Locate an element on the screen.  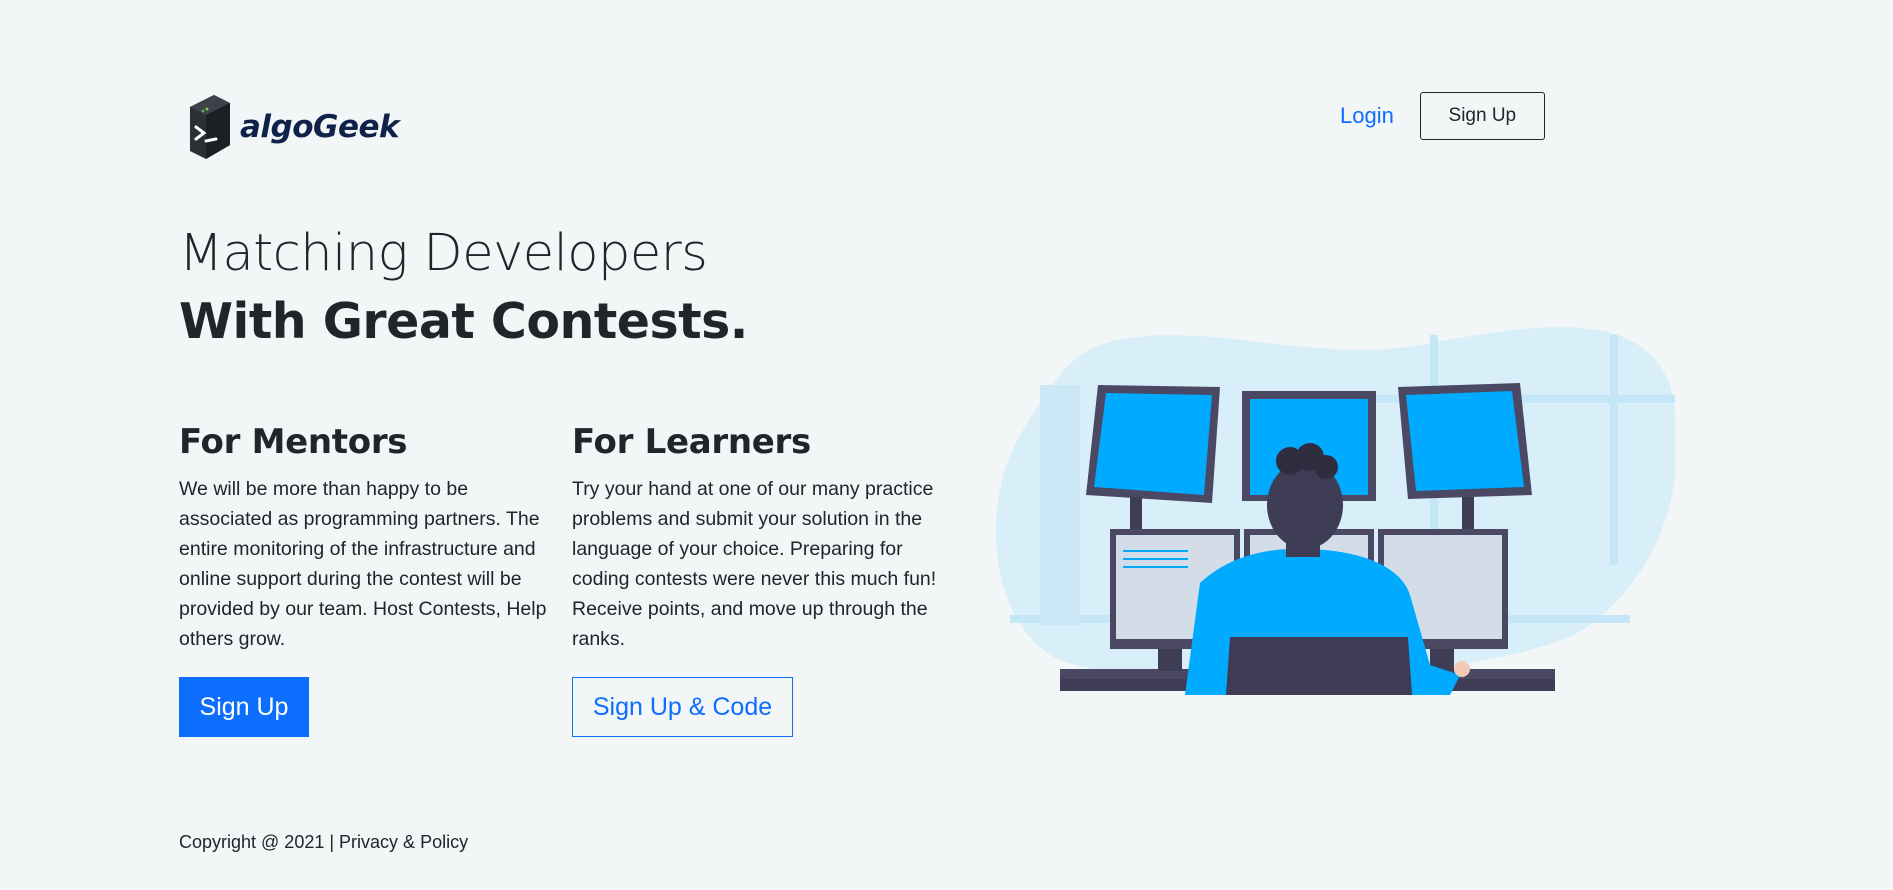
hero-title-line2: With Great Contests. is located at coordinates (463, 321).